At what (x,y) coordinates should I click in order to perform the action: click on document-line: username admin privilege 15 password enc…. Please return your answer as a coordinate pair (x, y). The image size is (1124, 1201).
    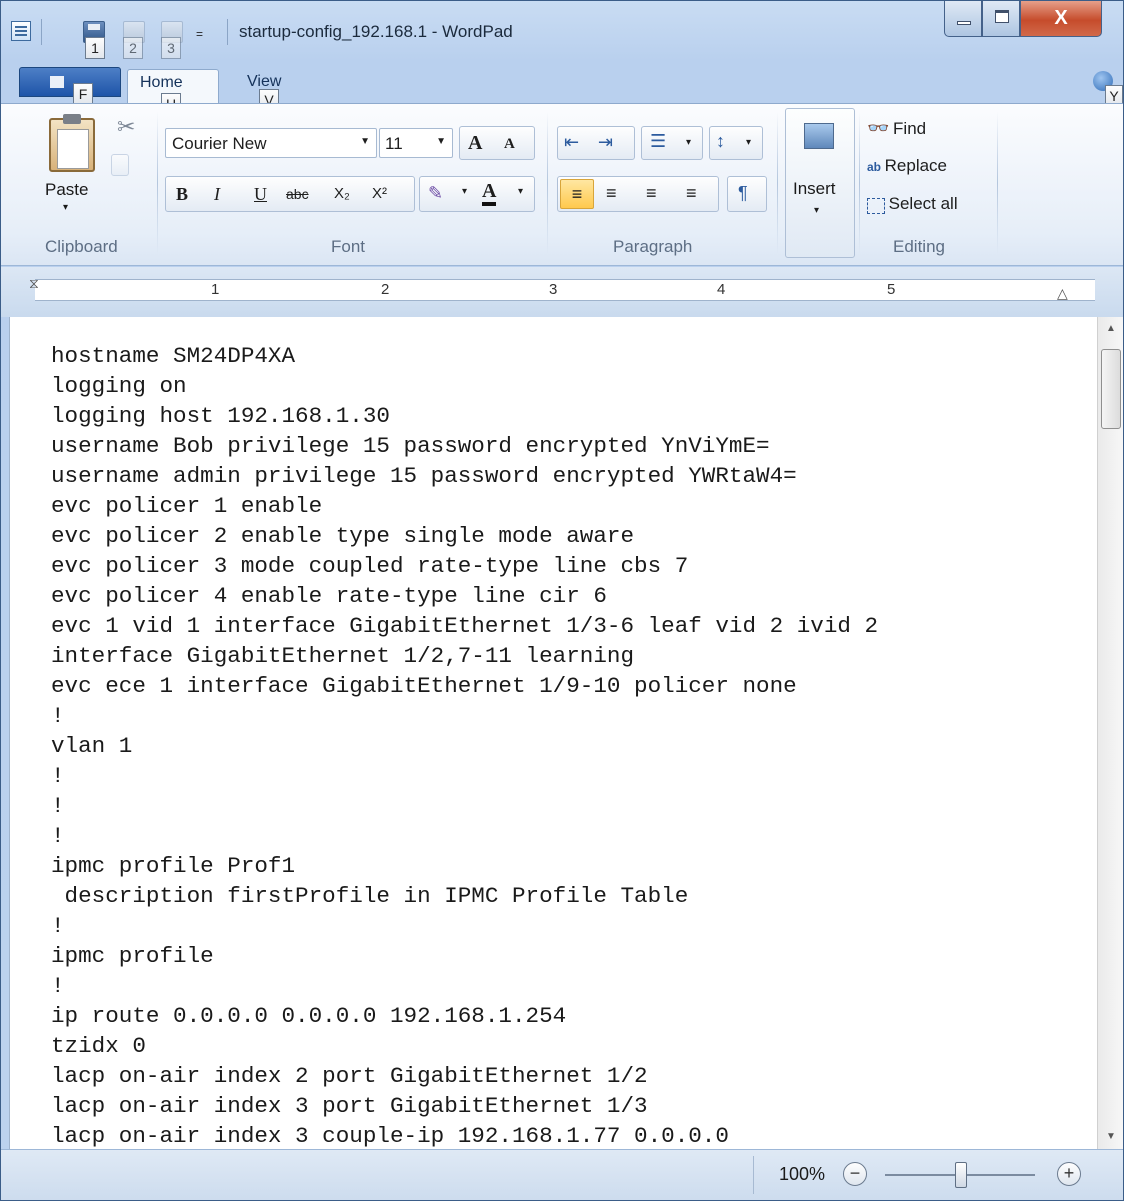
    Looking at the image, I should click on (464, 476).